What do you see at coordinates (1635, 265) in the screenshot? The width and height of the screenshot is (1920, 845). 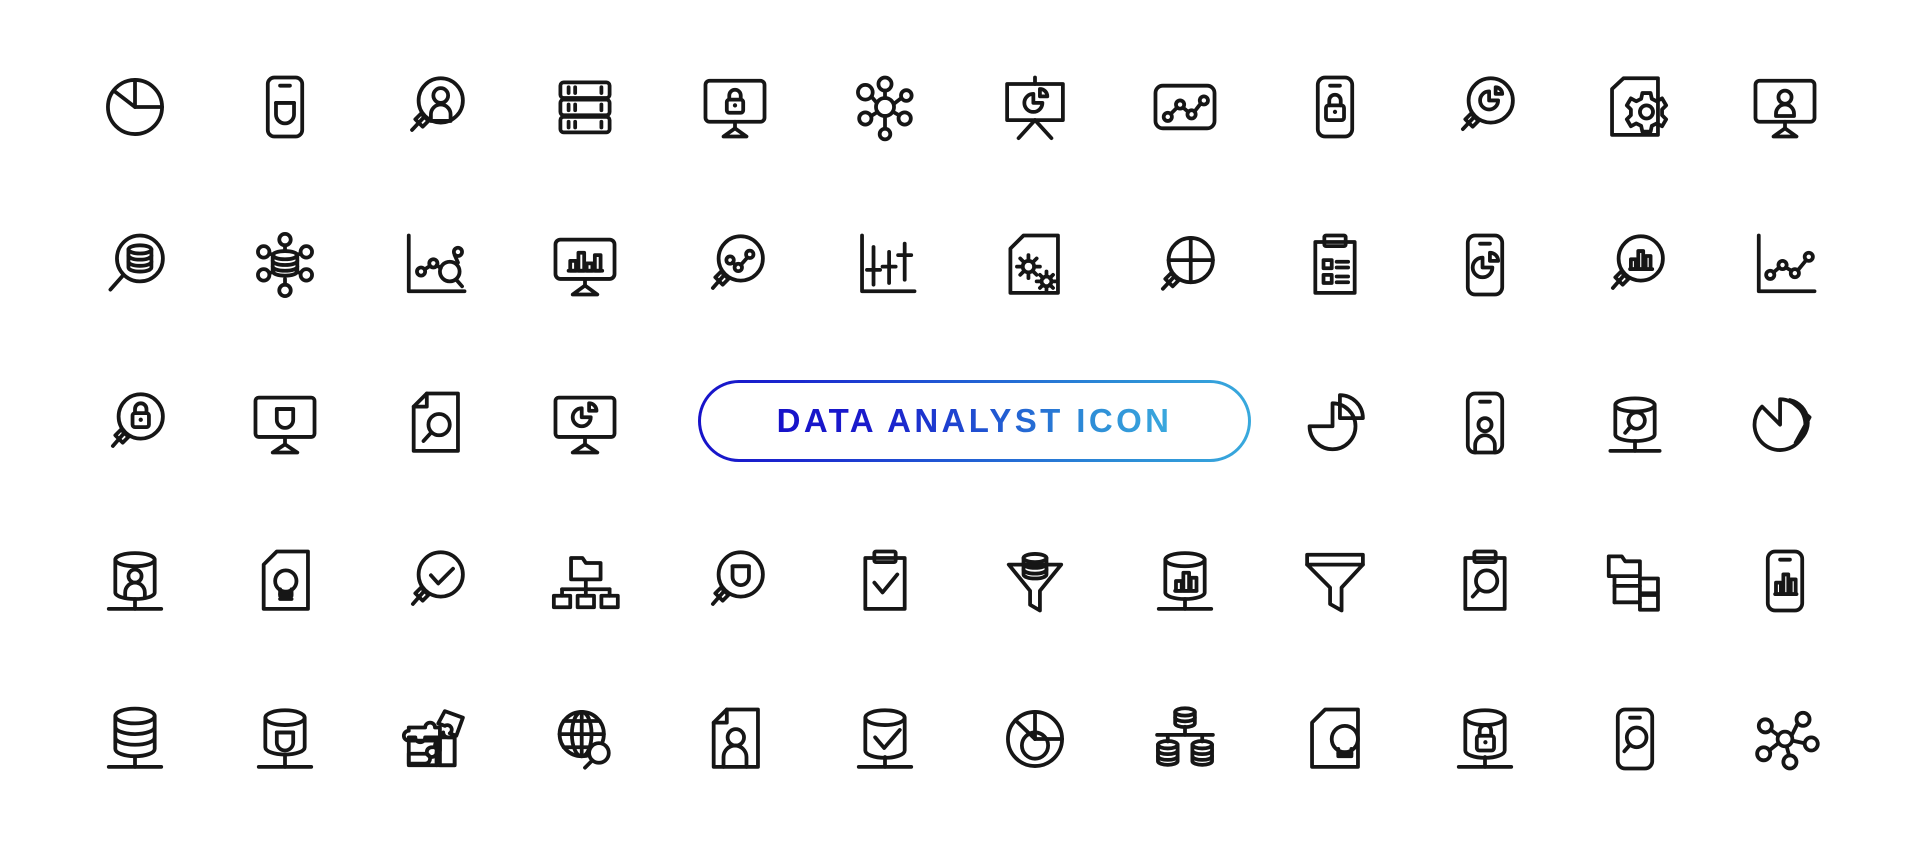 I see `magnifier-bar-chart-icon` at bounding box center [1635, 265].